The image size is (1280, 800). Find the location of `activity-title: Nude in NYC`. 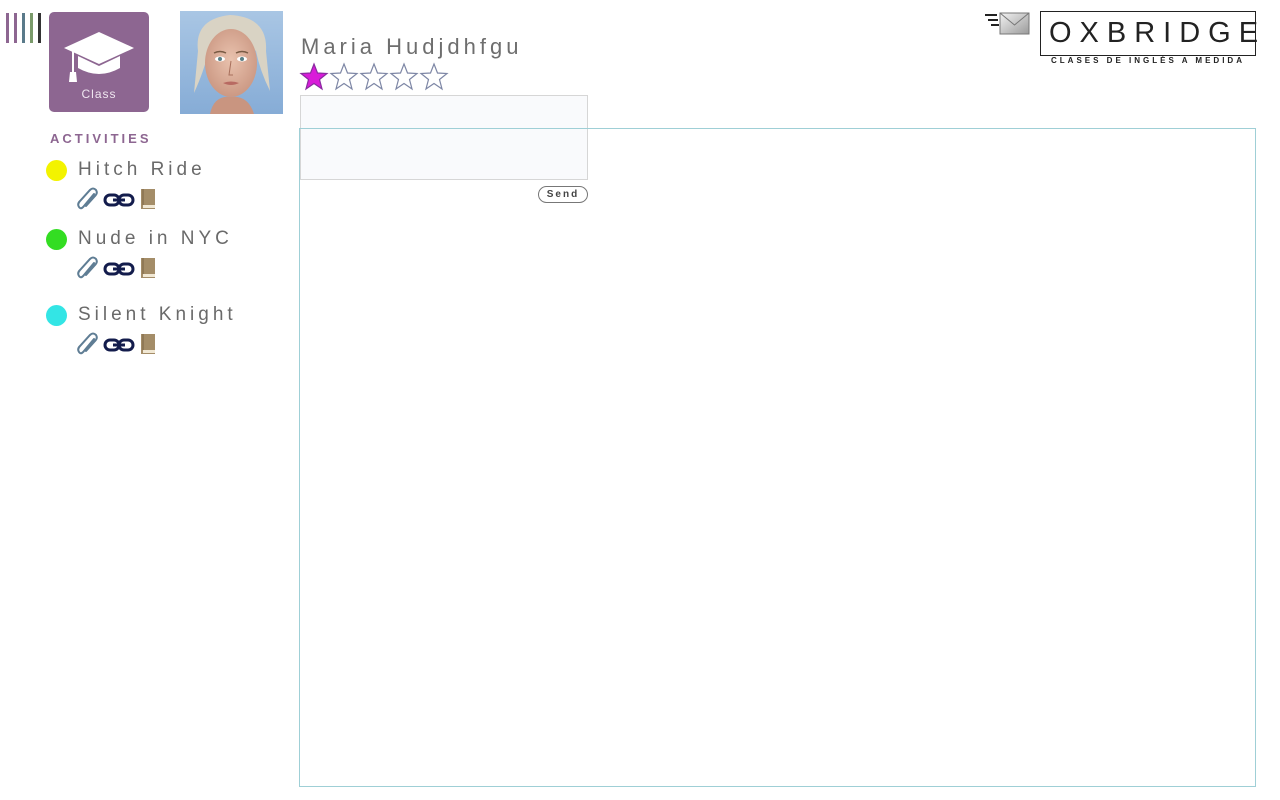

activity-title: Nude in NYC is located at coordinates (155, 239).